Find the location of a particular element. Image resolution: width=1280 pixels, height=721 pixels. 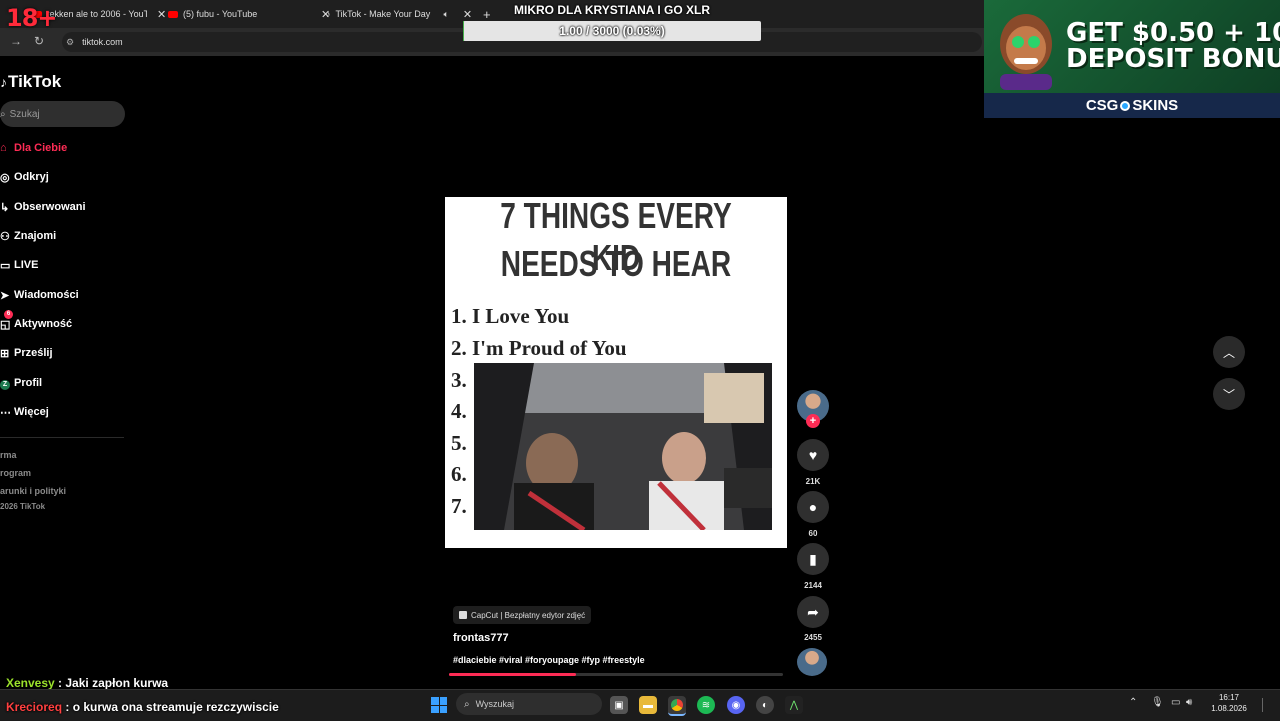

upload-icon: ⊞ is located at coordinates (7, 353).